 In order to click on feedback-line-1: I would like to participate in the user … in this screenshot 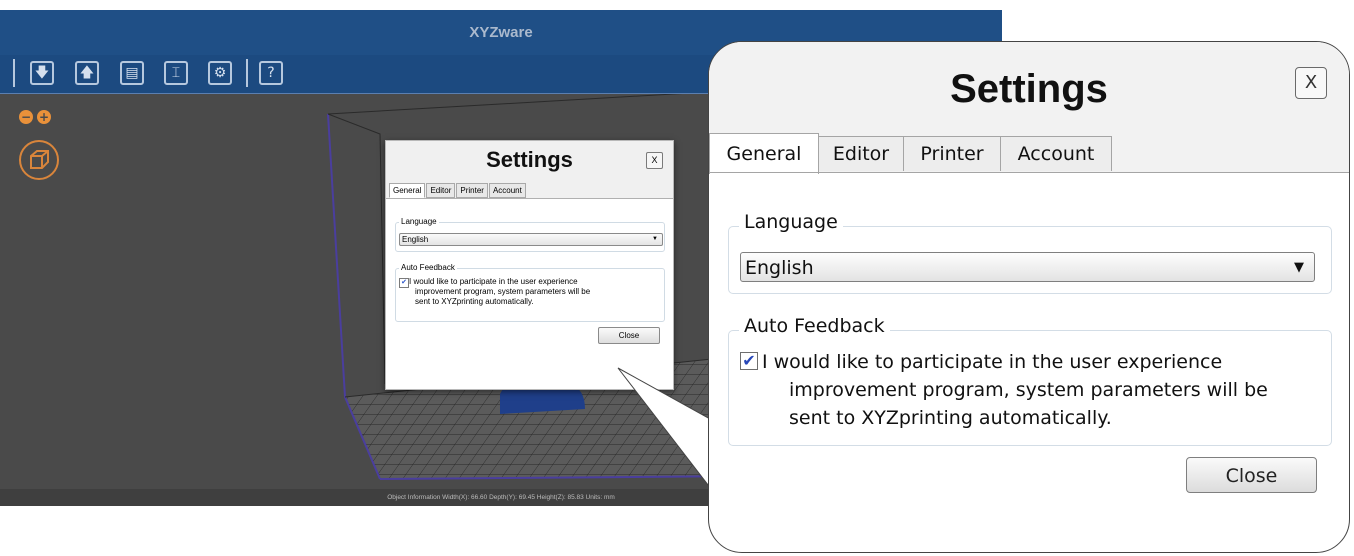, I will do `click(992, 362)`.